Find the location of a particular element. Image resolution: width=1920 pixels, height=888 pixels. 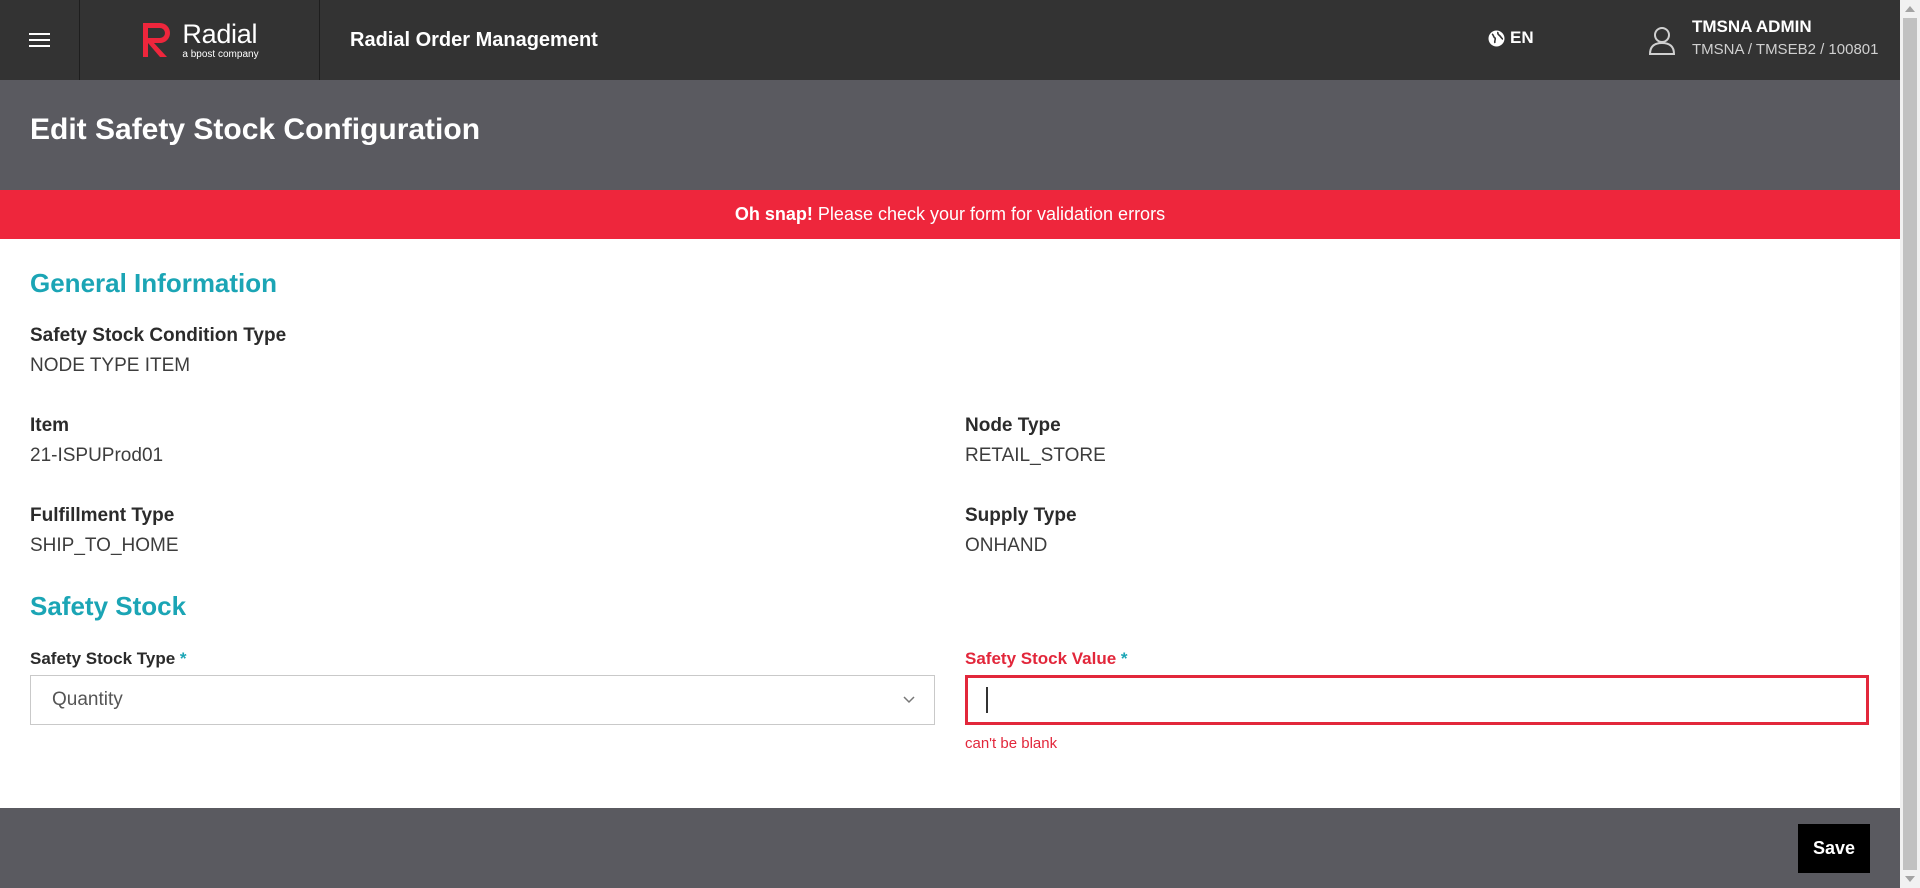

supply-type-label: Supply Type is located at coordinates (1021, 515).